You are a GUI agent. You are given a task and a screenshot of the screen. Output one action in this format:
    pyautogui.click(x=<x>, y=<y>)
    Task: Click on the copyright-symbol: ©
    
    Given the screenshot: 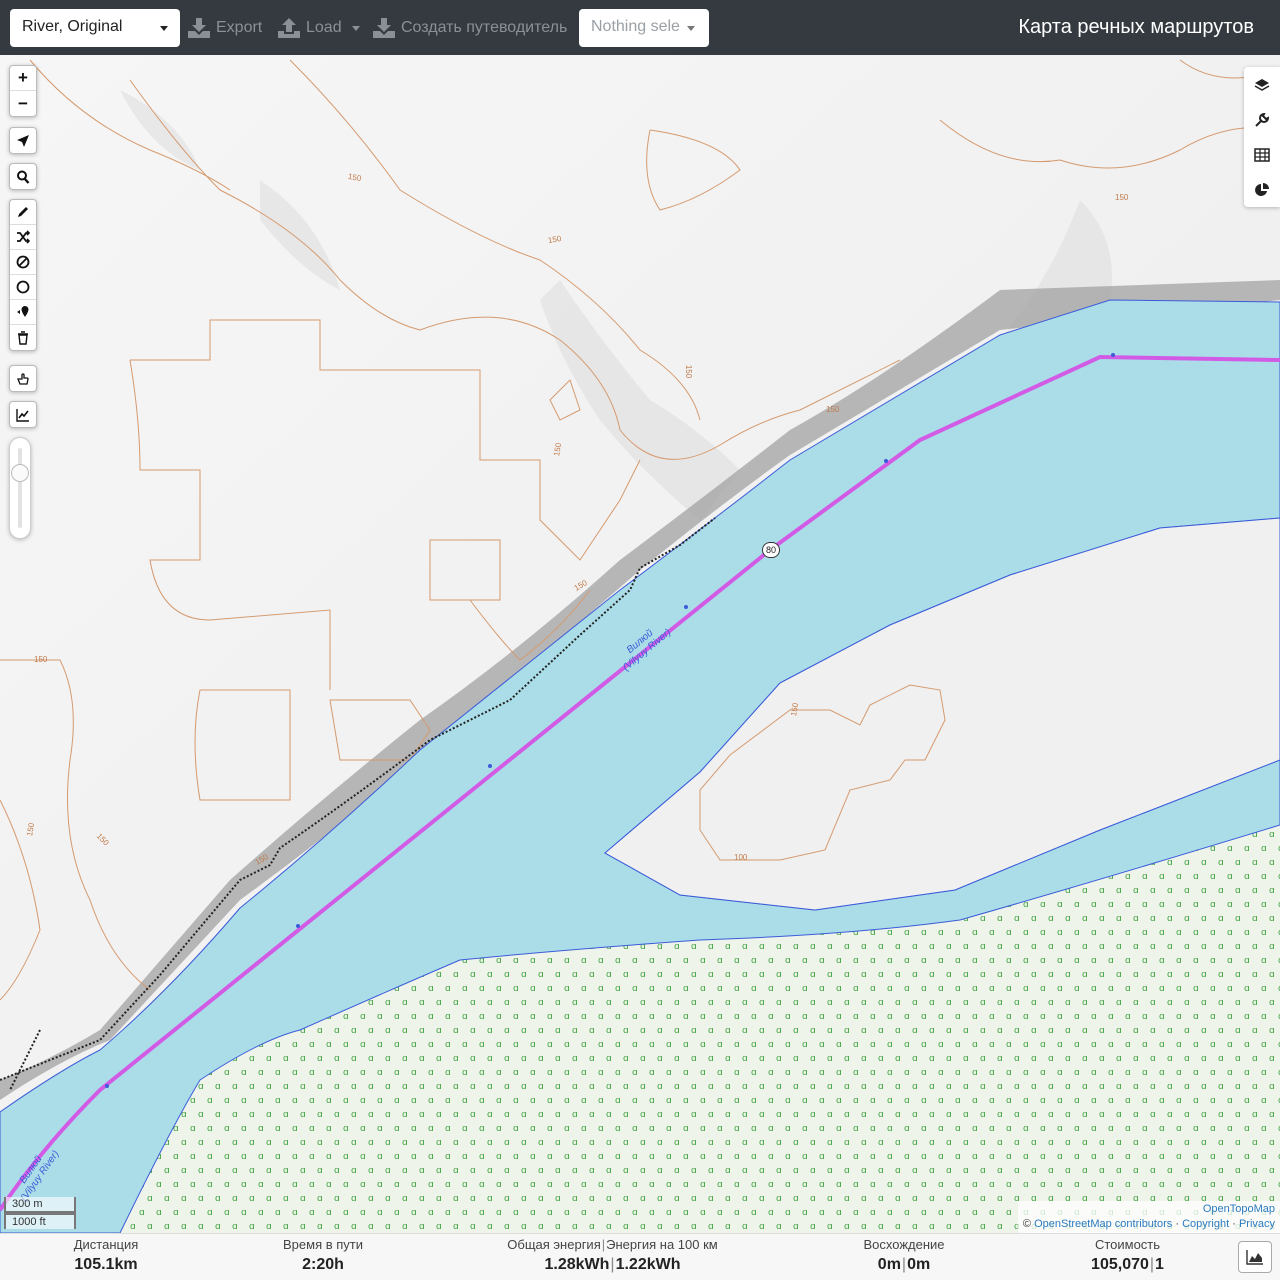 What is the action you would take?
    pyautogui.click(x=1027, y=1224)
    